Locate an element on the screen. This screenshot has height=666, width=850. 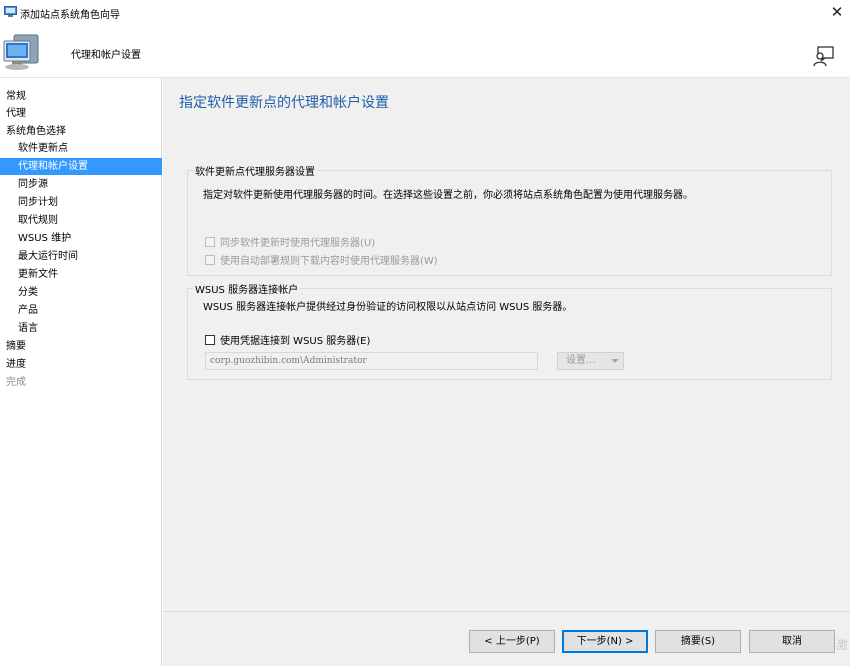
sidebar-item-update-files: 更新文件 is located at coordinates (38, 274).